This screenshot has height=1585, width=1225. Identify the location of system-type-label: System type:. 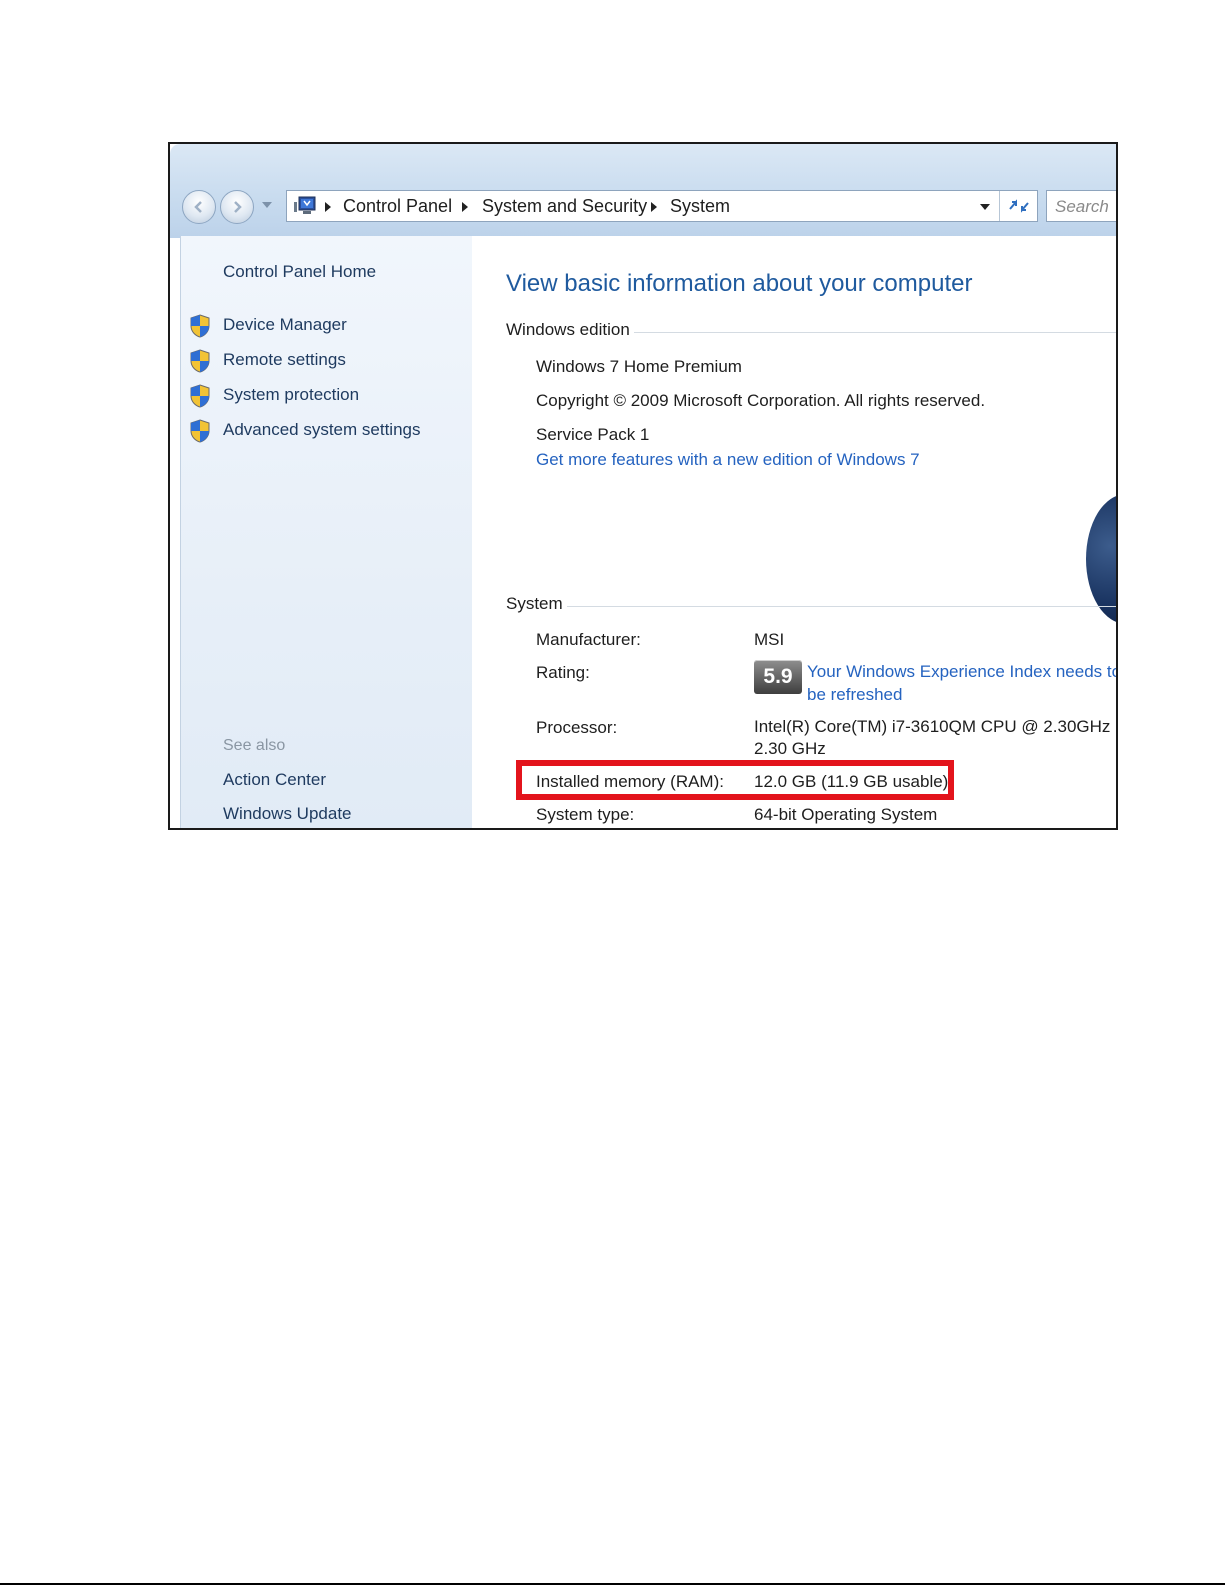
(585, 814).